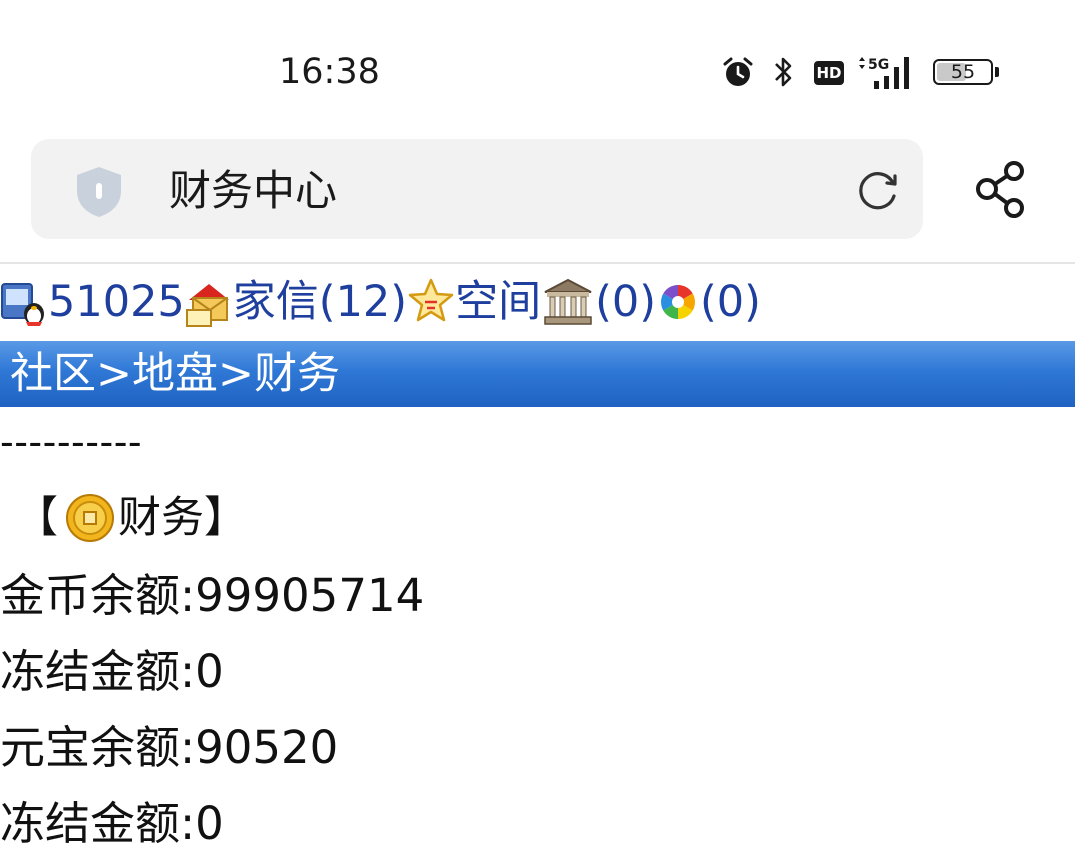  What do you see at coordinates (320, 302) in the screenshot?
I see `mail-link: 家信(12)` at bounding box center [320, 302].